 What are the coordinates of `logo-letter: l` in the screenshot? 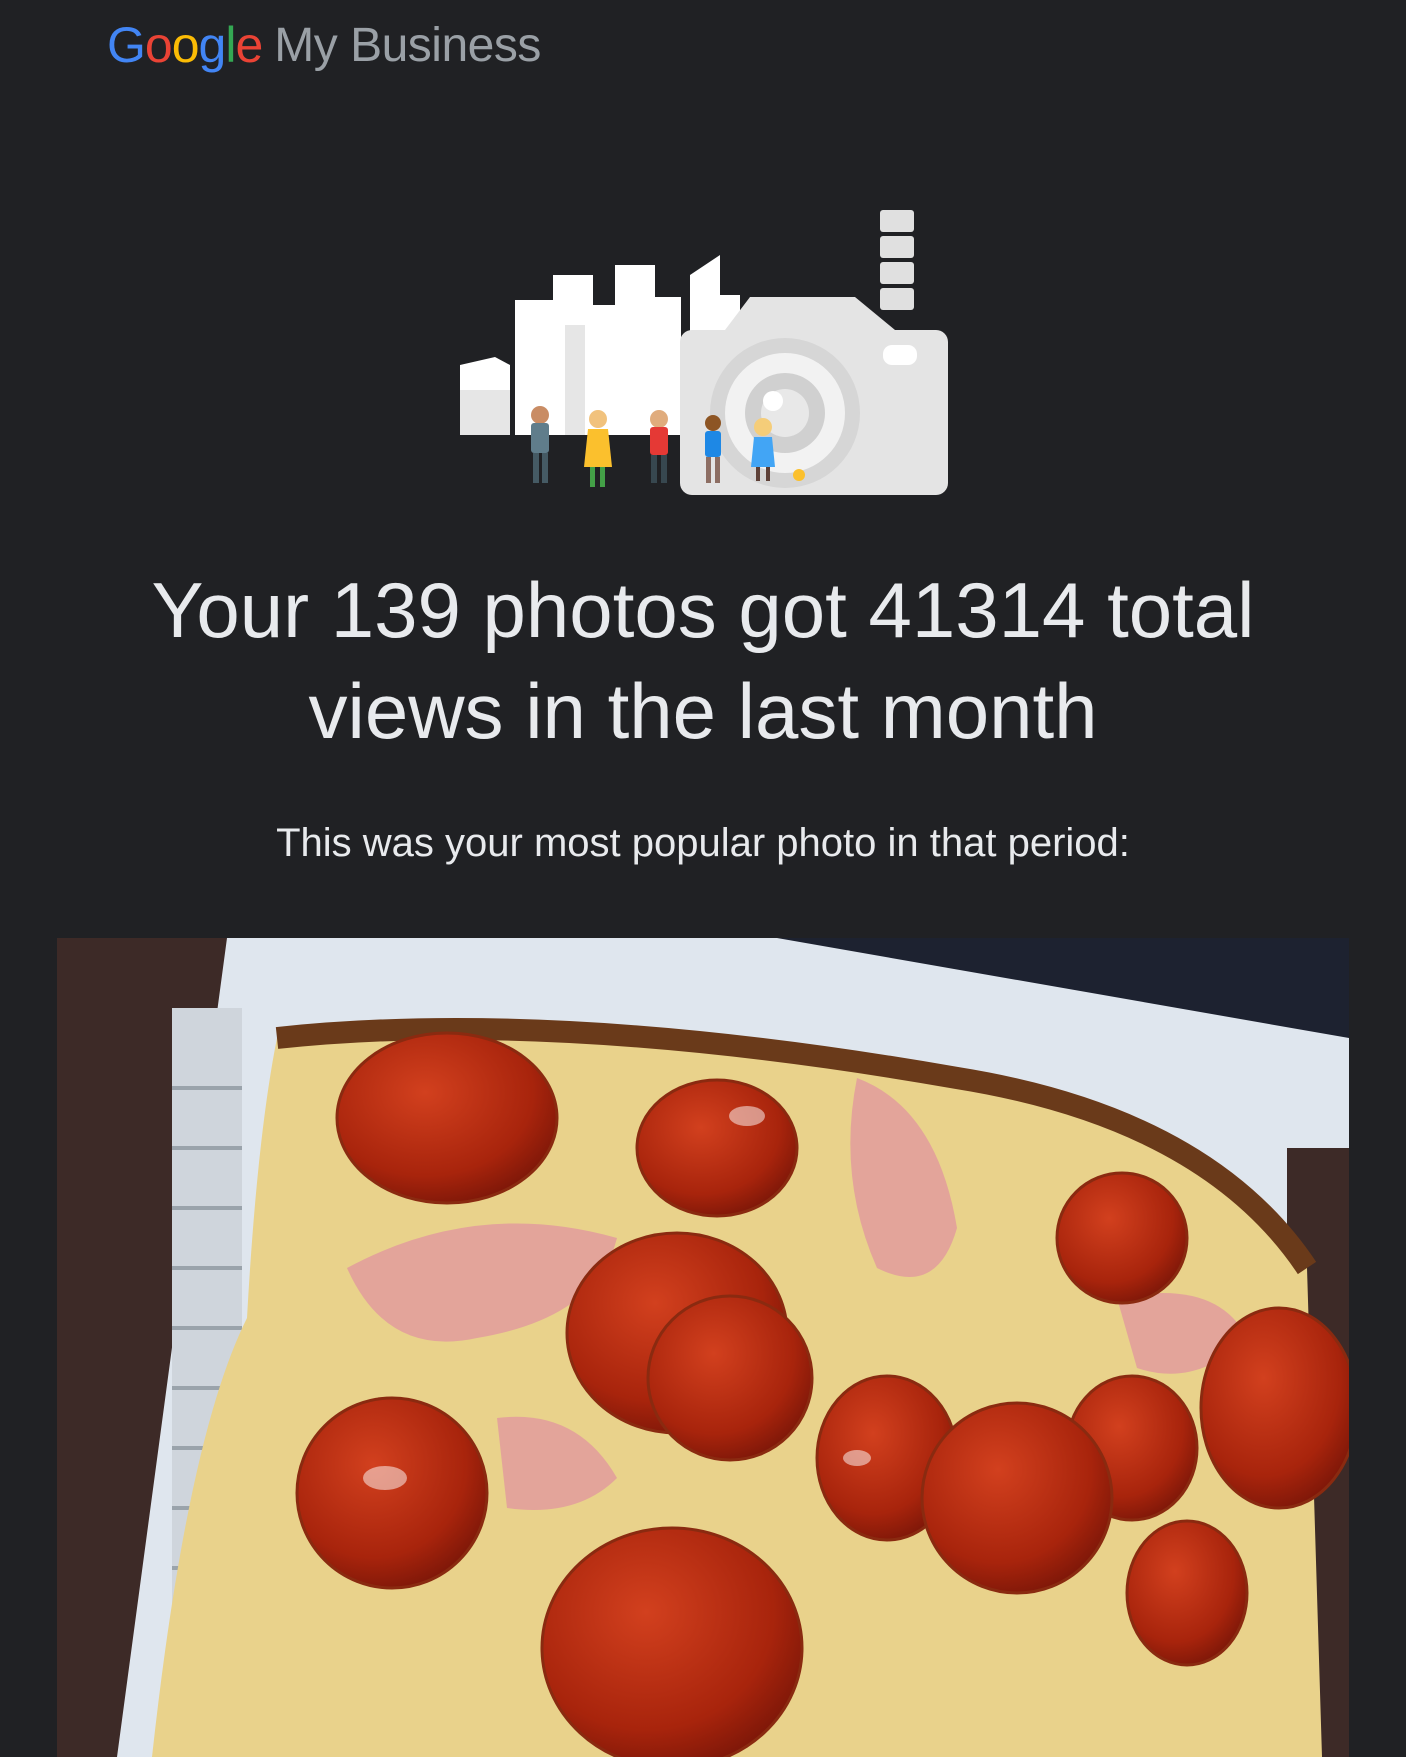 It's located at (230, 45).